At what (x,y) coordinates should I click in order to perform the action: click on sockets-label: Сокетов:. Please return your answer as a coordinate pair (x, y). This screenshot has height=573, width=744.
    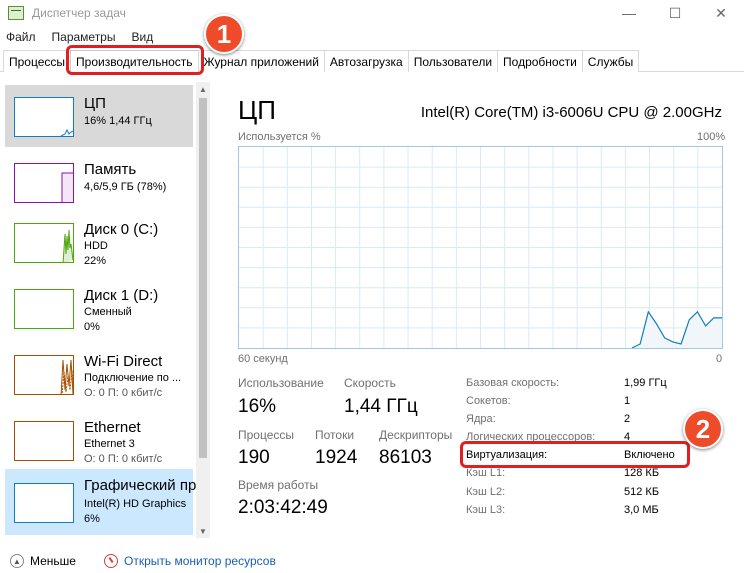
    Looking at the image, I should click on (488, 401).